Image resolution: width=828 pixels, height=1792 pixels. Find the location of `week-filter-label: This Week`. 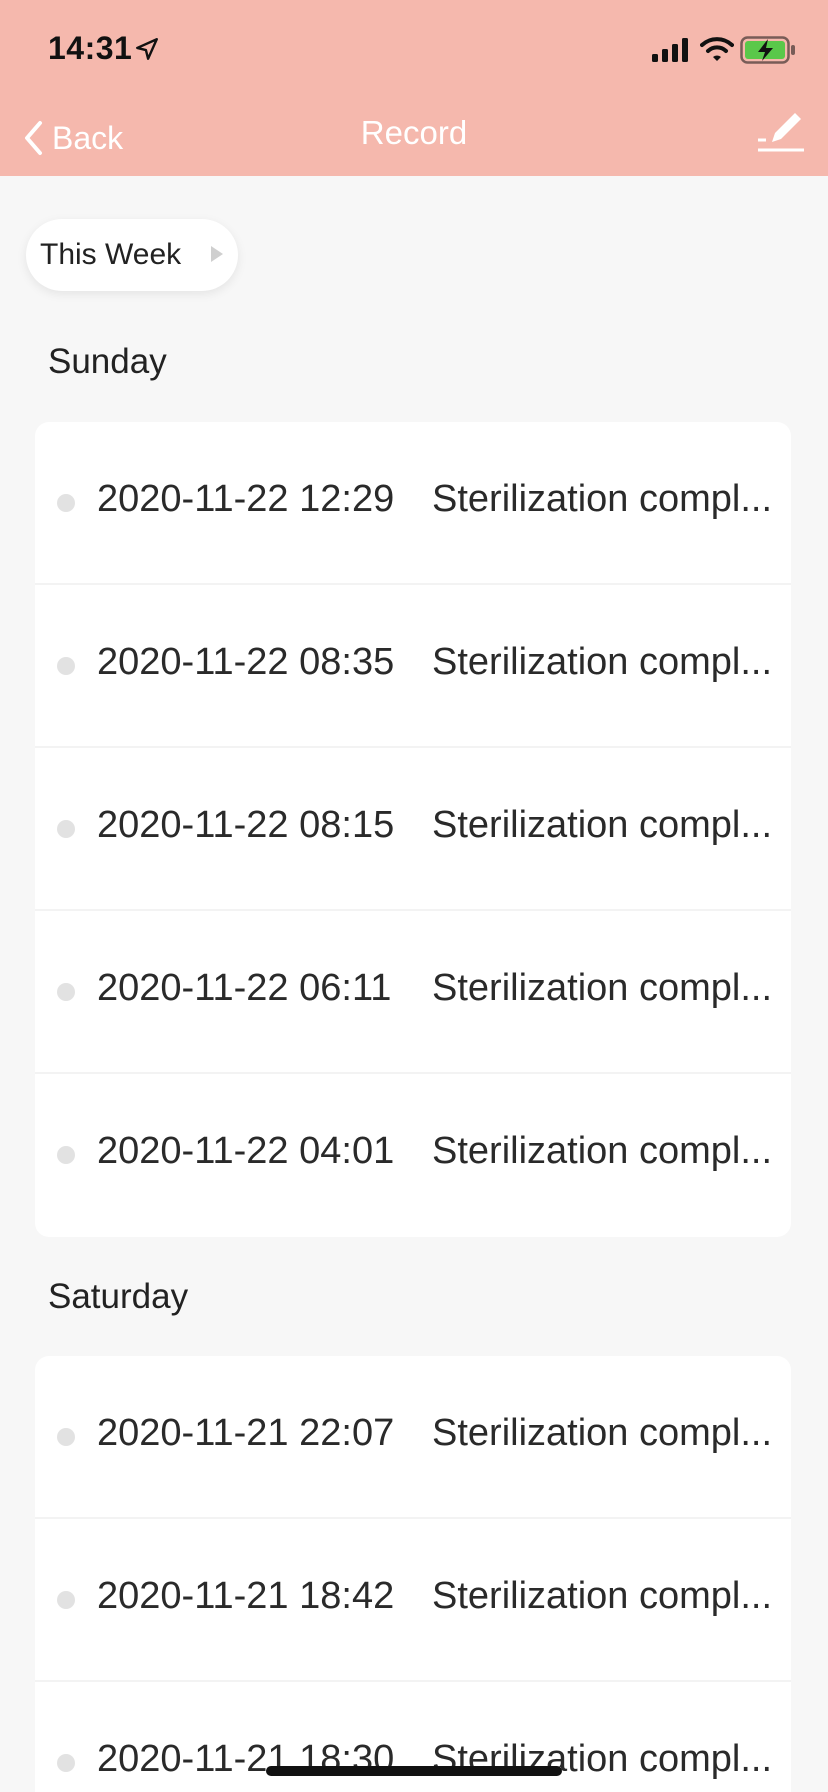

week-filter-label: This Week is located at coordinates (111, 254).